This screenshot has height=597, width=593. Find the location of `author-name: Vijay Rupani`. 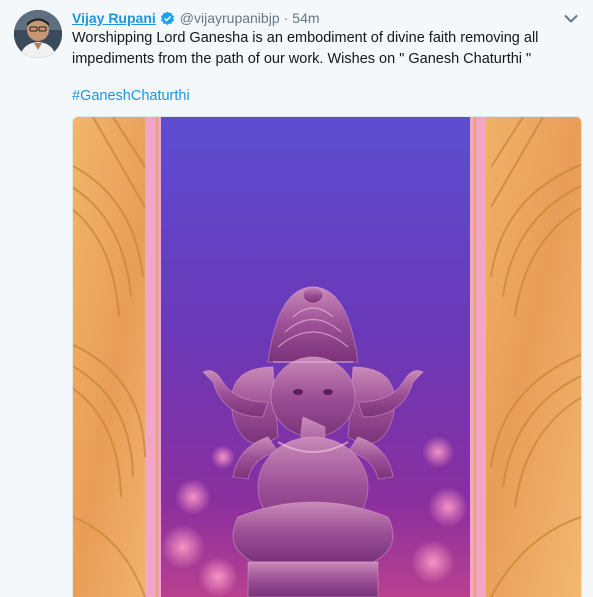

author-name: Vijay Rupani is located at coordinates (114, 18).